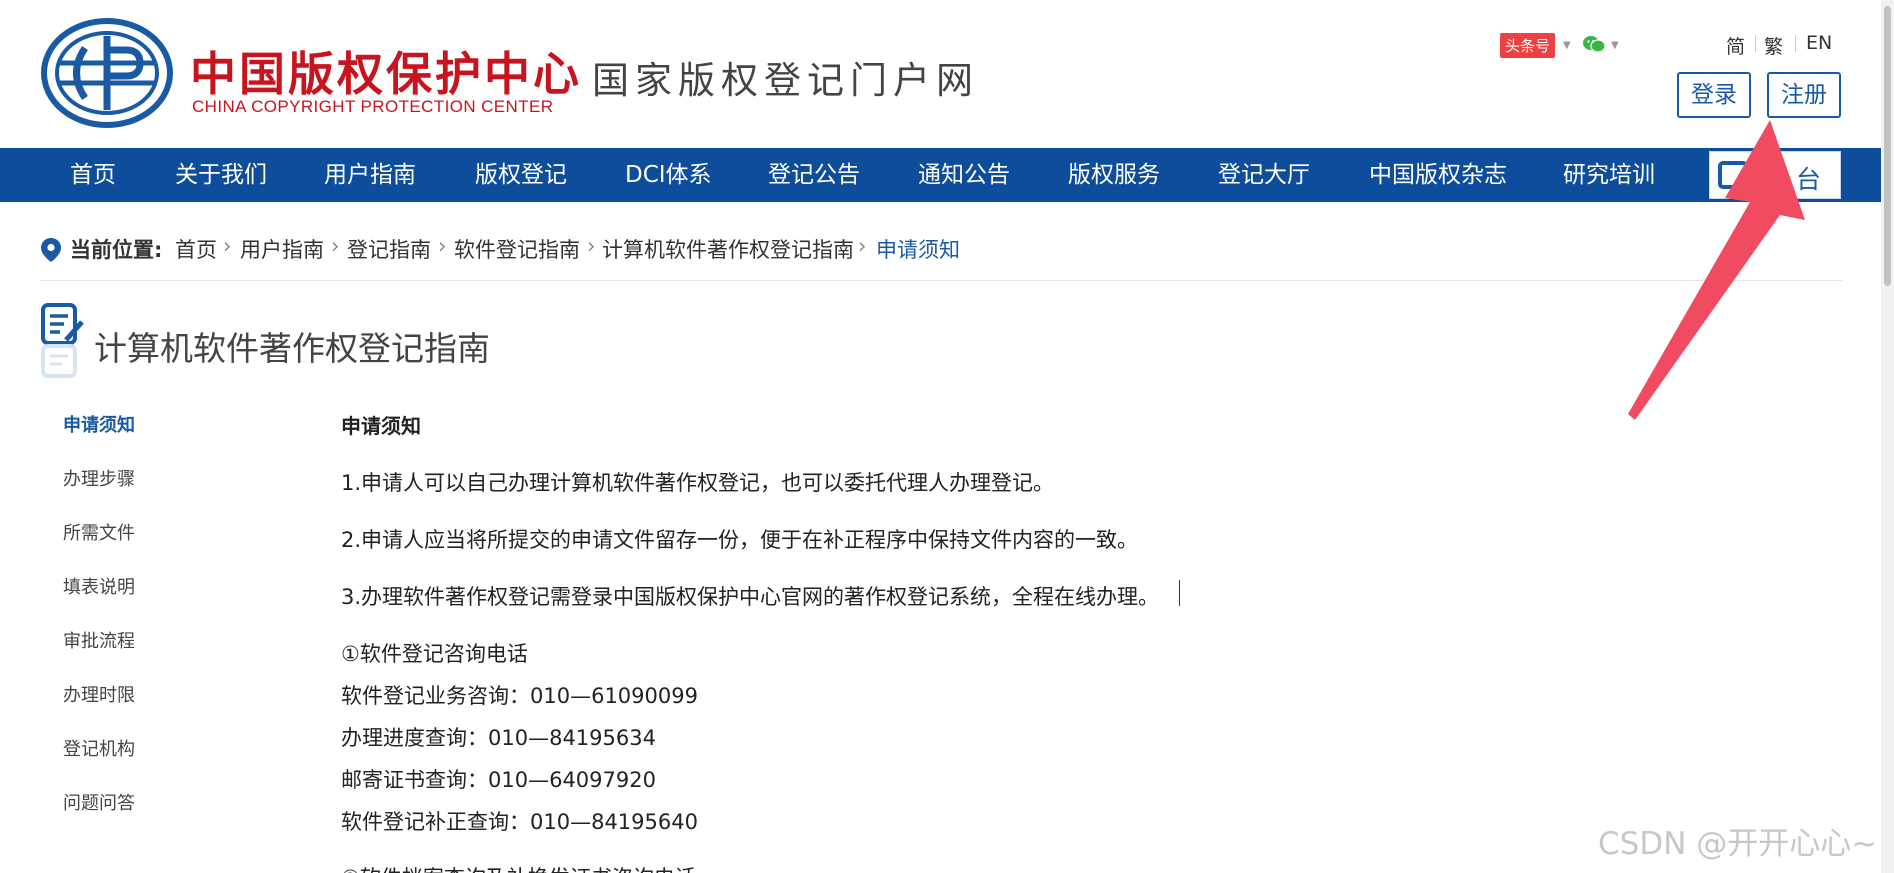 The image size is (1894, 873). What do you see at coordinates (1735, 45) in the screenshot?
I see `lang-simplified: 简` at bounding box center [1735, 45].